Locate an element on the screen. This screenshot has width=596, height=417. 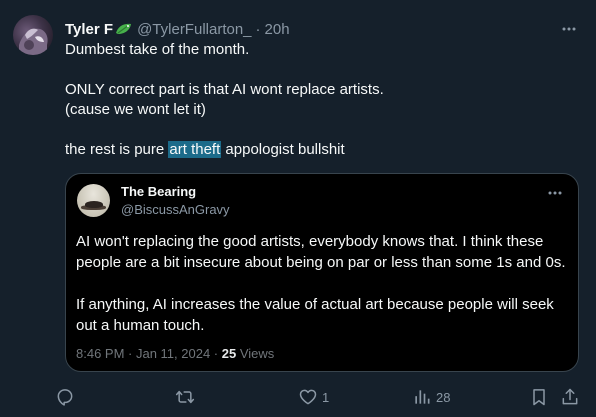
action-bar: 1 28 is located at coordinates (320, 397).